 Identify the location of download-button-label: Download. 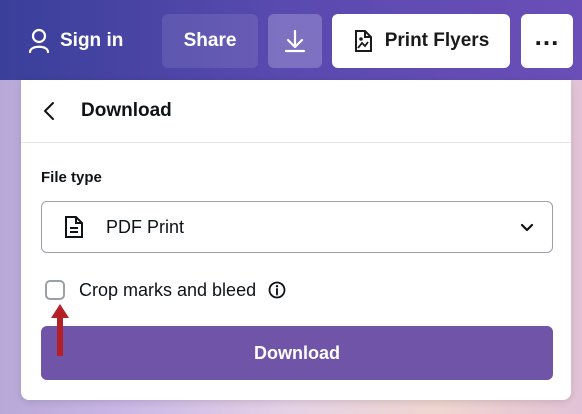
(297, 352).